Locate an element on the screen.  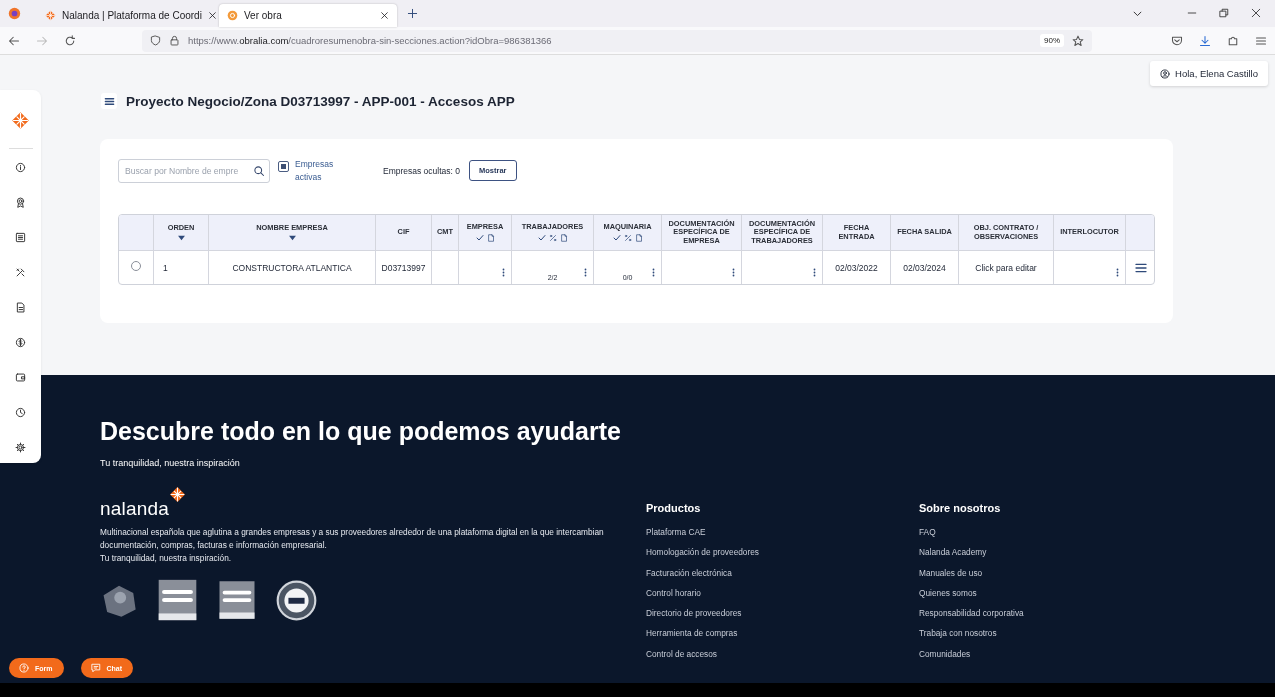
company-description: Multinacional española que aglutina a grandes empresas y a sus proveedores alrededor de una plataforma digital en la que intercambian documentación, compras, facturas e información empresarial. is located at coordinates (352, 539).